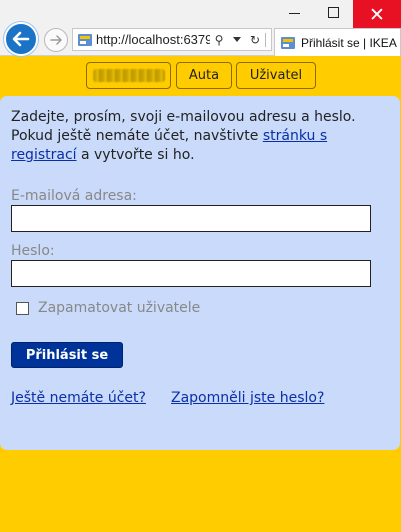 The image size is (401, 532). I want to click on search-icon: ⚲, so click(219, 39).